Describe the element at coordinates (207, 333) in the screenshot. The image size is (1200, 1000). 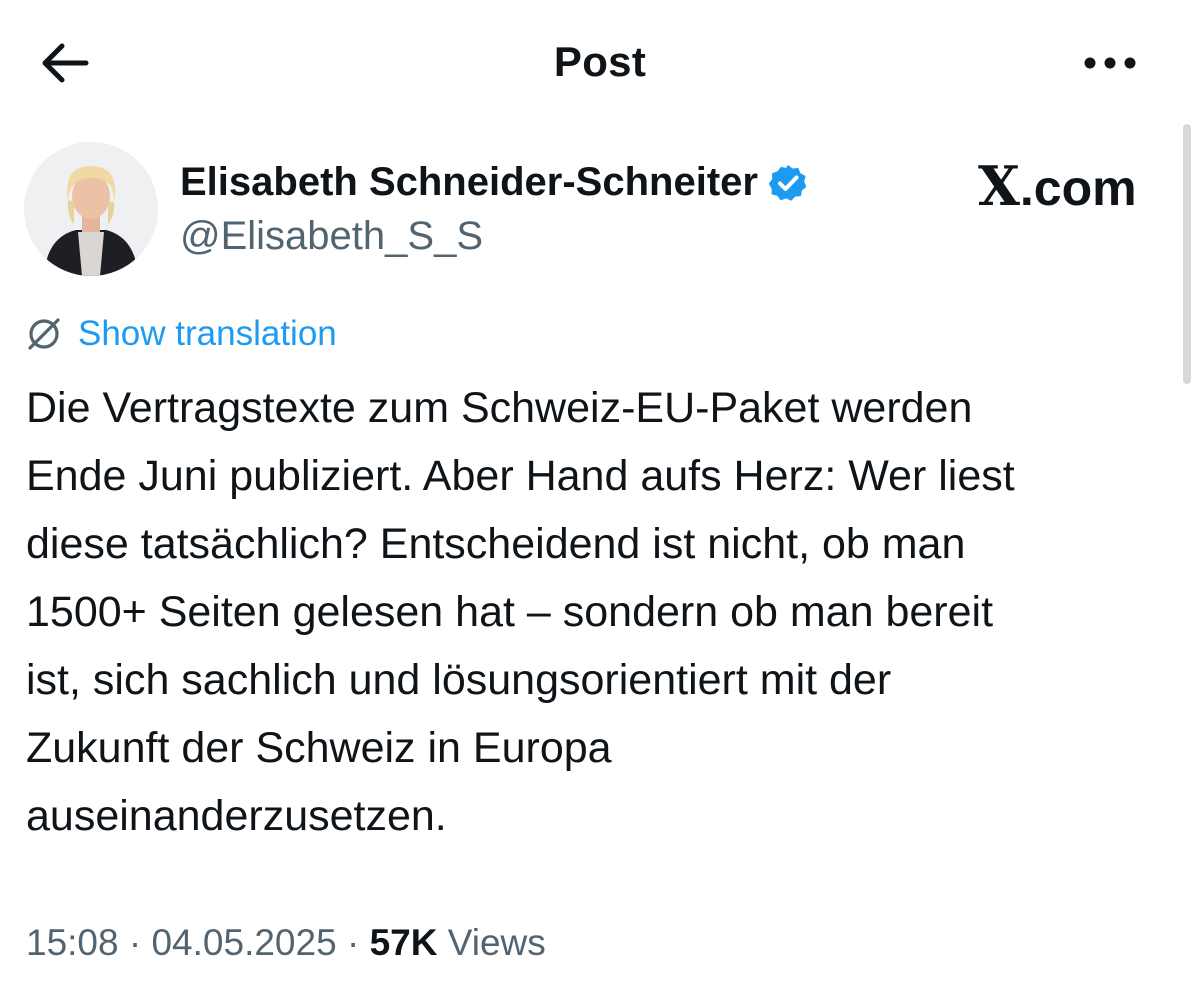
I see `show-translation-label: Show translation` at that location.